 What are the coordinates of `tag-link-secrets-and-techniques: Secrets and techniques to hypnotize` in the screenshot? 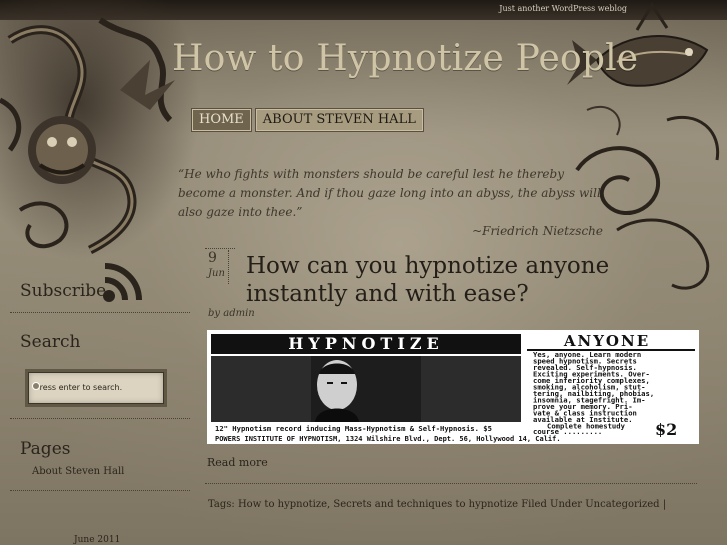 It's located at (425, 504).